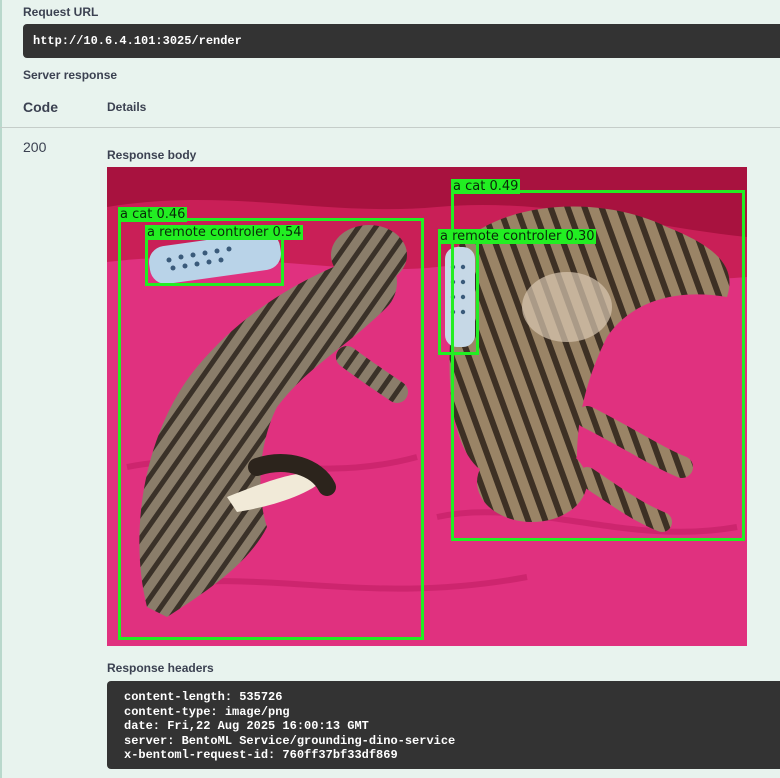 This screenshot has height=778, width=780. What do you see at coordinates (203, 697) in the screenshot?
I see `header-line: content-length: 535726` at bounding box center [203, 697].